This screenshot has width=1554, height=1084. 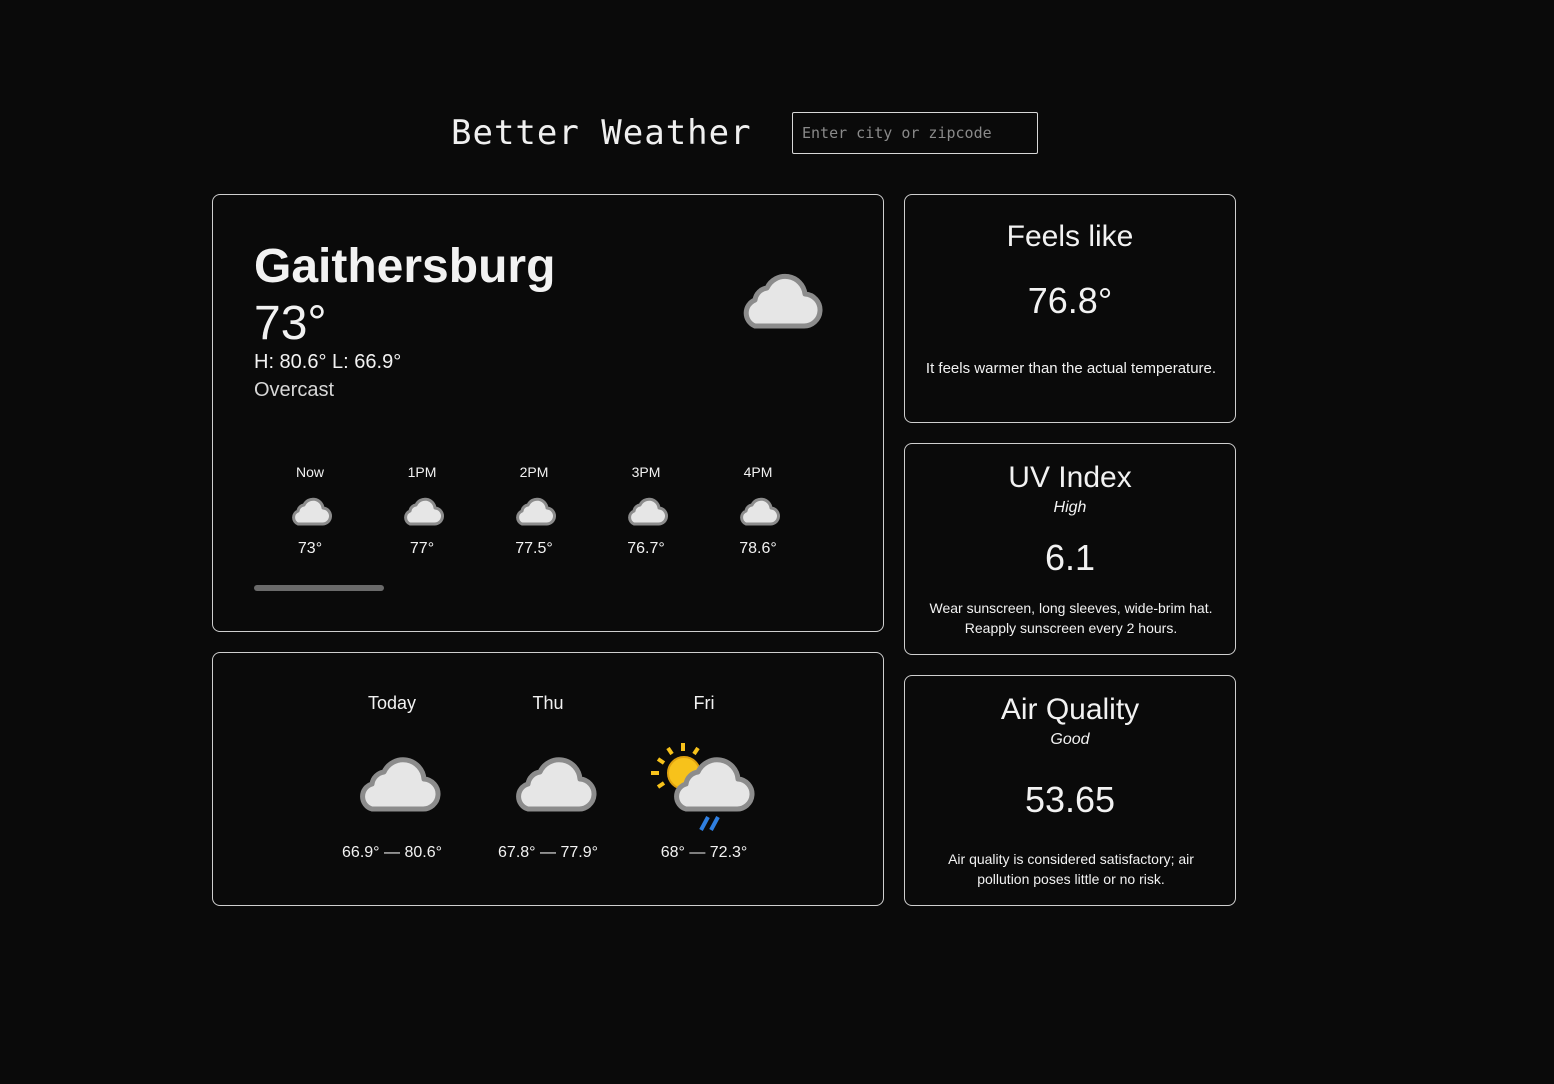 I want to click on air-quality-value: 53.65, so click(x=1070, y=799).